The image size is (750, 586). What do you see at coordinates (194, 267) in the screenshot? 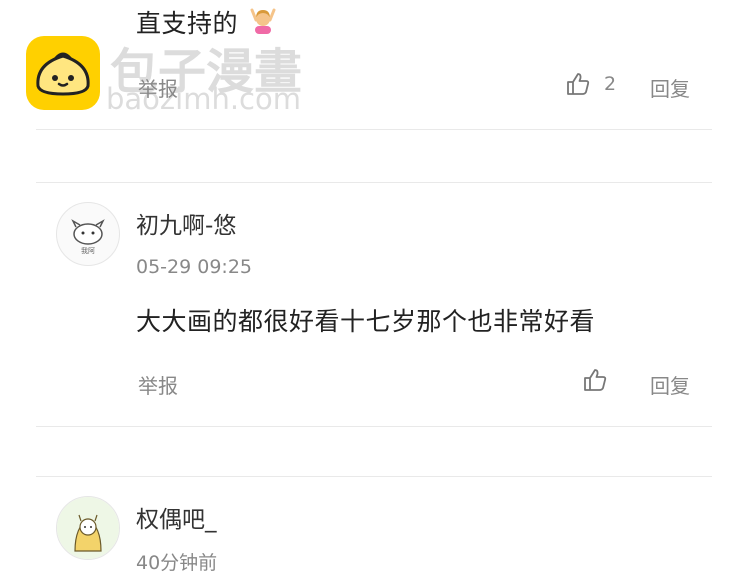
I see `timestamp: 05-29 09:25` at bounding box center [194, 267].